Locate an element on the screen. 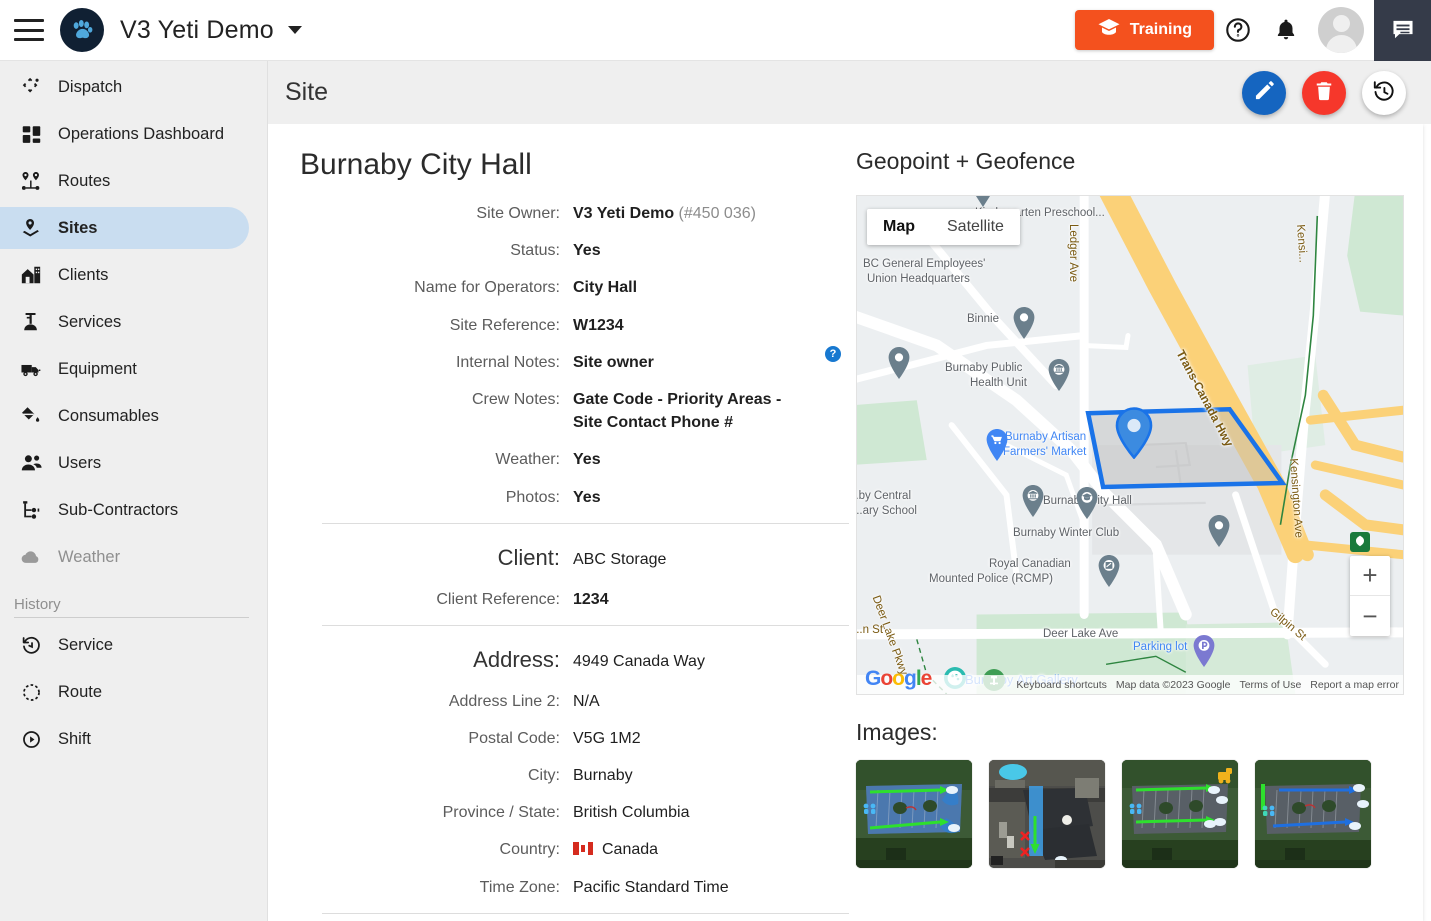  sidebar-item-equipment: Equipment is located at coordinates (124, 369).